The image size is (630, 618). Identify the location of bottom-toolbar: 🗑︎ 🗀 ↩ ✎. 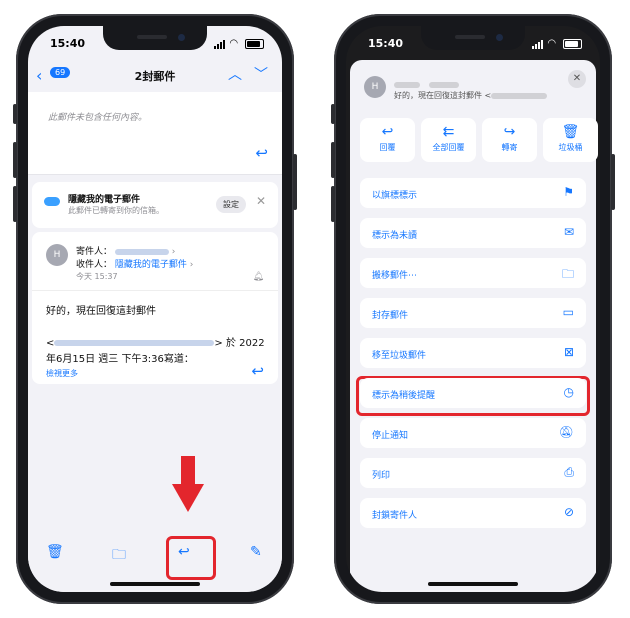
(155, 562).